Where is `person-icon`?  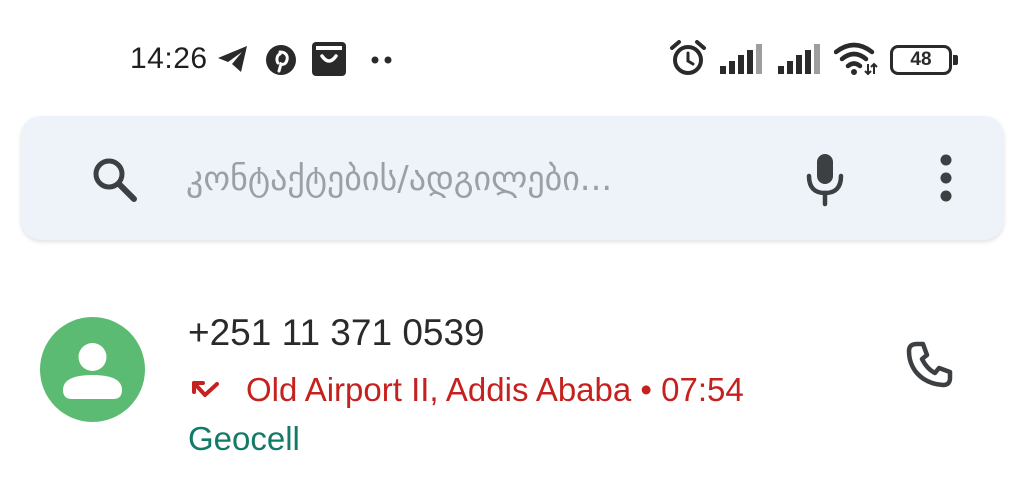
person-icon is located at coordinates (92, 371).